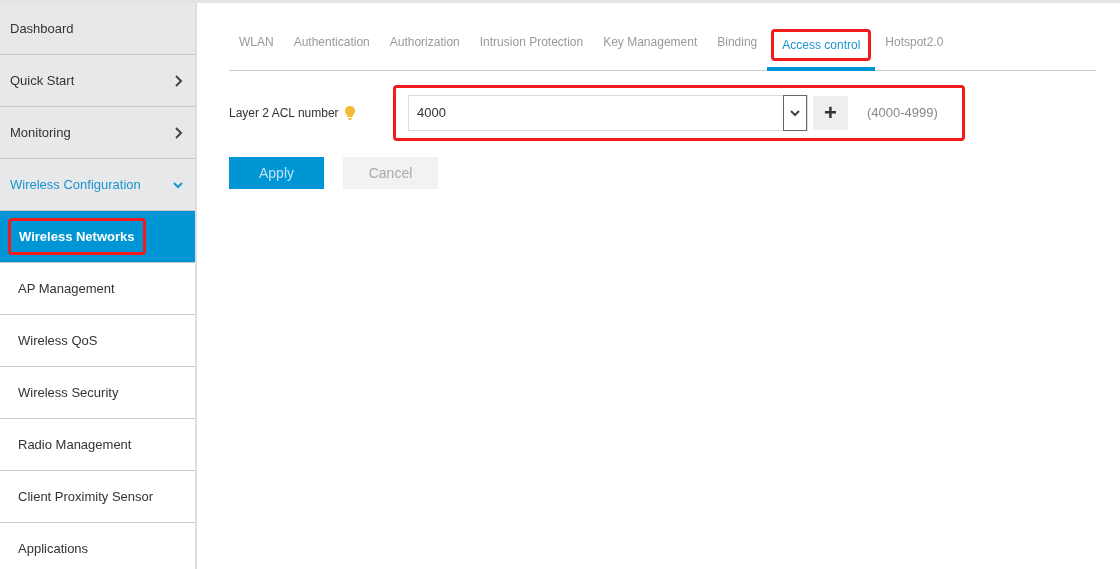 Image resolution: width=1120 pixels, height=569 pixels. I want to click on sidebar-item-label: Wireless Configuration, so click(75, 184).